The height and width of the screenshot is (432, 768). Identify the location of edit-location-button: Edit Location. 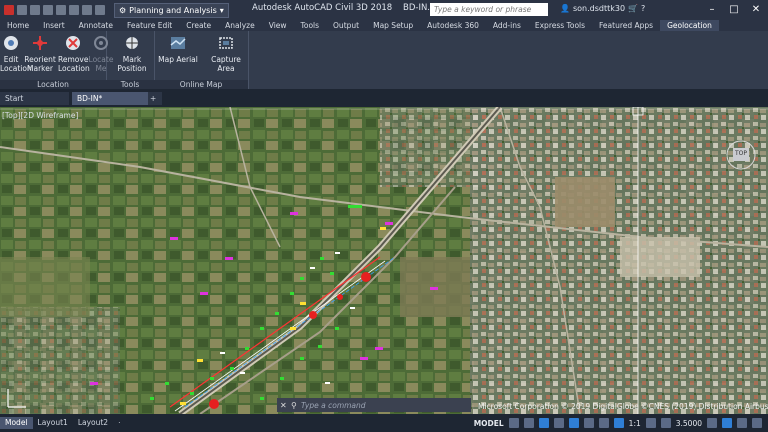
(16, 54).